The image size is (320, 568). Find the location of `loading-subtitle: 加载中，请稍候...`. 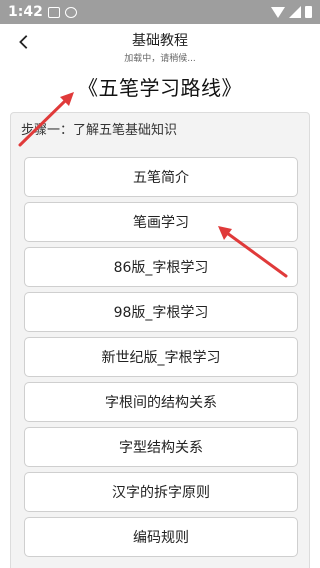

loading-subtitle: 加载中，请稍候... is located at coordinates (160, 59).